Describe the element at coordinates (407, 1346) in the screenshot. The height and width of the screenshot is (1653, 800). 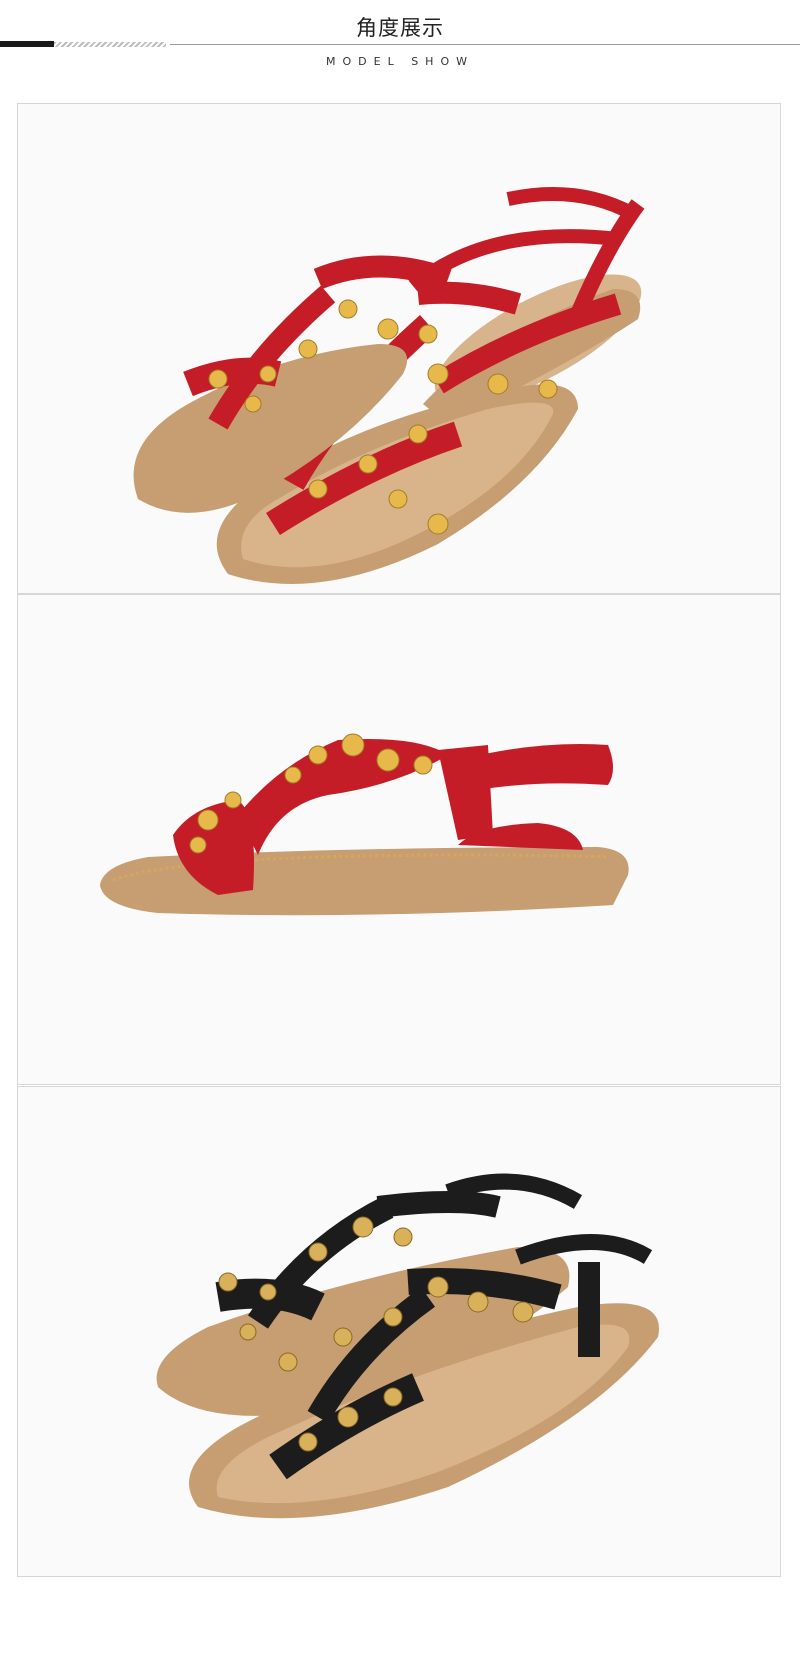
I see `sandal-pair-black-image` at that location.